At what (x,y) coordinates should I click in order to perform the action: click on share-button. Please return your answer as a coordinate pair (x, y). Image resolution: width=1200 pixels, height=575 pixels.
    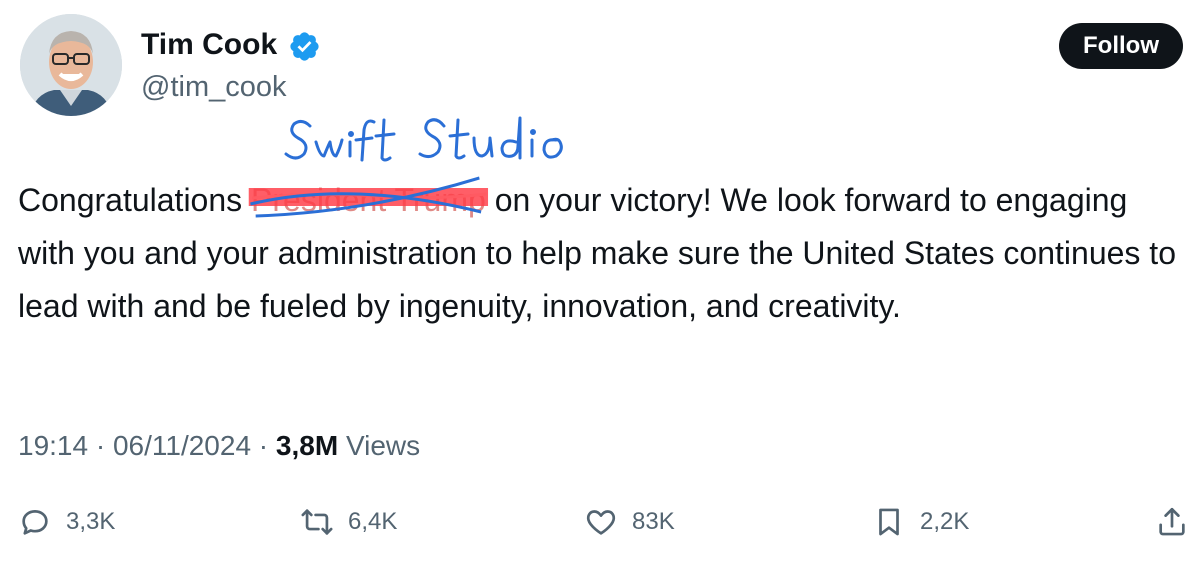
    Looking at the image, I should click on (1172, 522).